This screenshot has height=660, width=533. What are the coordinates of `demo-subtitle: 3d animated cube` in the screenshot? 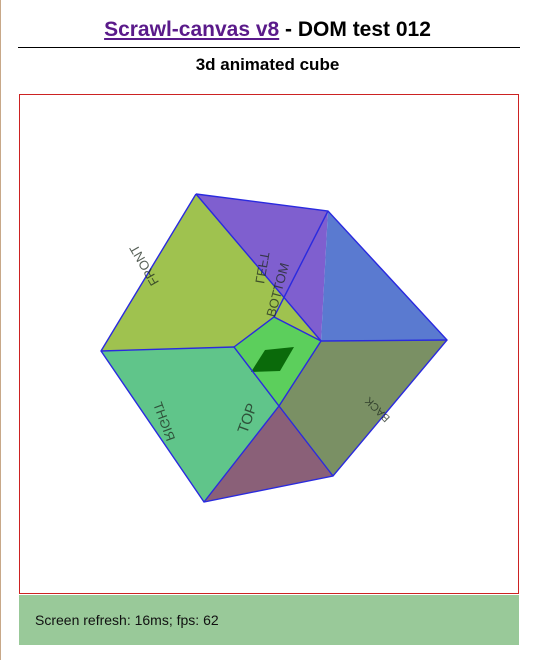 It's located at (267, 64).